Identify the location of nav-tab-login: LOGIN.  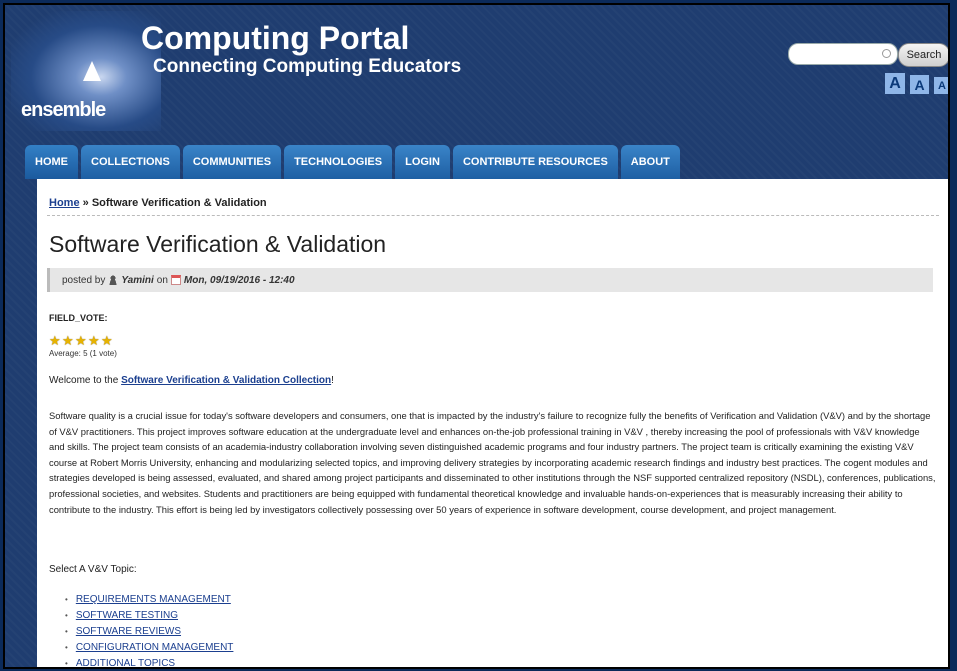
(422, 162).